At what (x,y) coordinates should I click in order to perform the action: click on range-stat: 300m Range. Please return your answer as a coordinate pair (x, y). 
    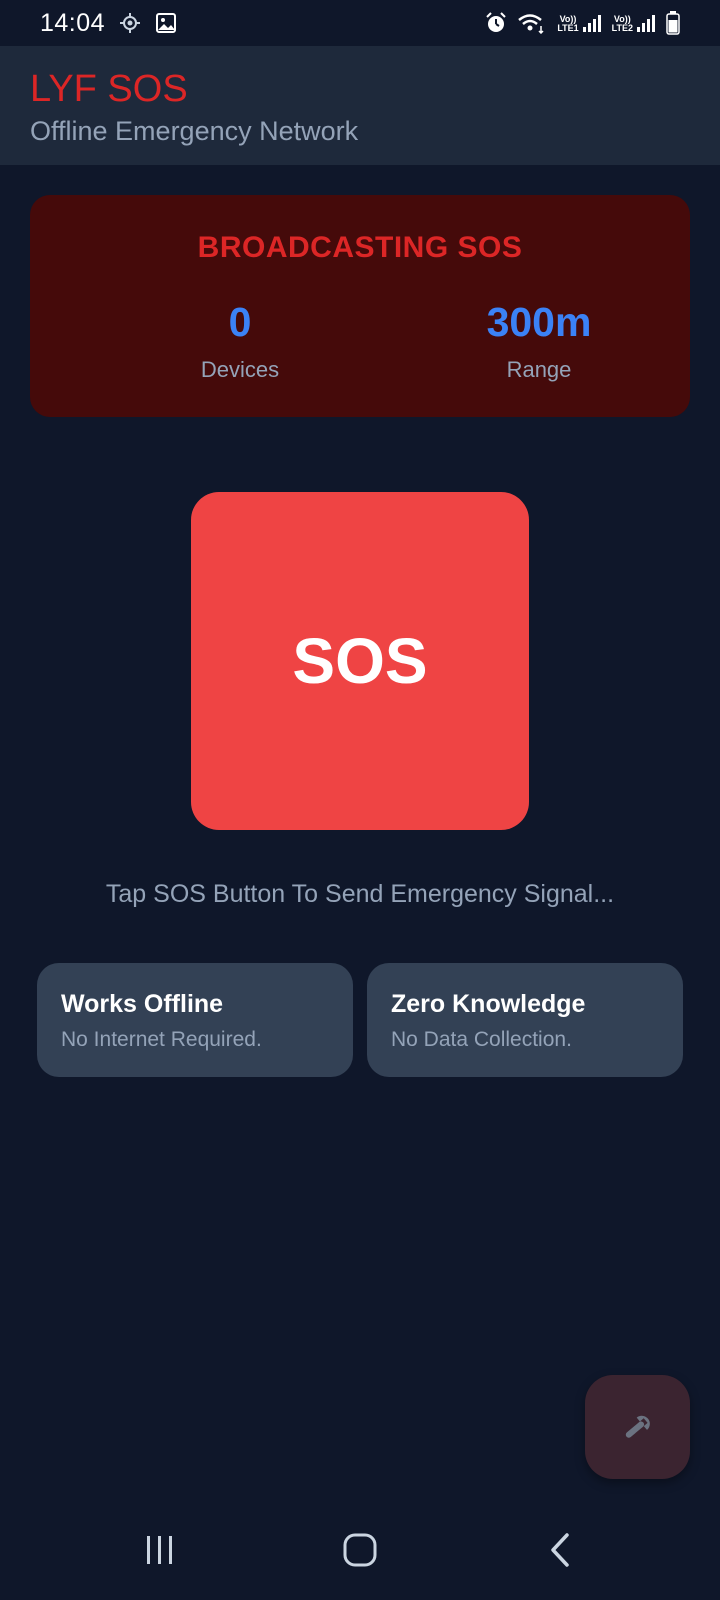
    Looking at the image, I should click on (539, 341).